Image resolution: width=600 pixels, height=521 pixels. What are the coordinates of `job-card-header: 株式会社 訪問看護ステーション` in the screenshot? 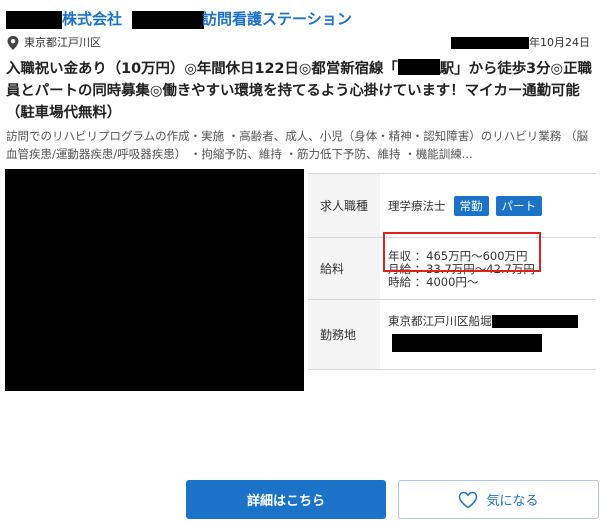 It's located at (301, 21).